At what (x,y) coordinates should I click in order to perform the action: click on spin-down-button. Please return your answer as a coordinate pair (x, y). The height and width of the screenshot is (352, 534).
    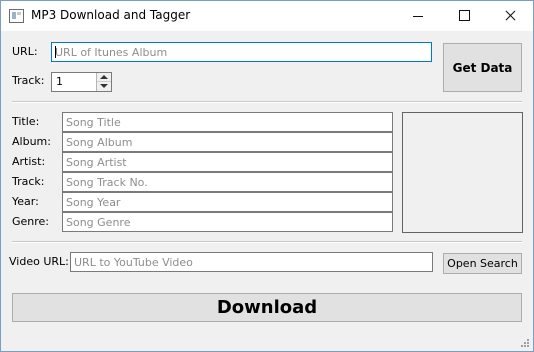
    Looking at the image, I should click on (104, 86).